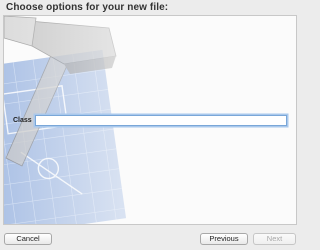 This screenshot has height=250, width=320. I want to click on class-input, so click(161, 120).